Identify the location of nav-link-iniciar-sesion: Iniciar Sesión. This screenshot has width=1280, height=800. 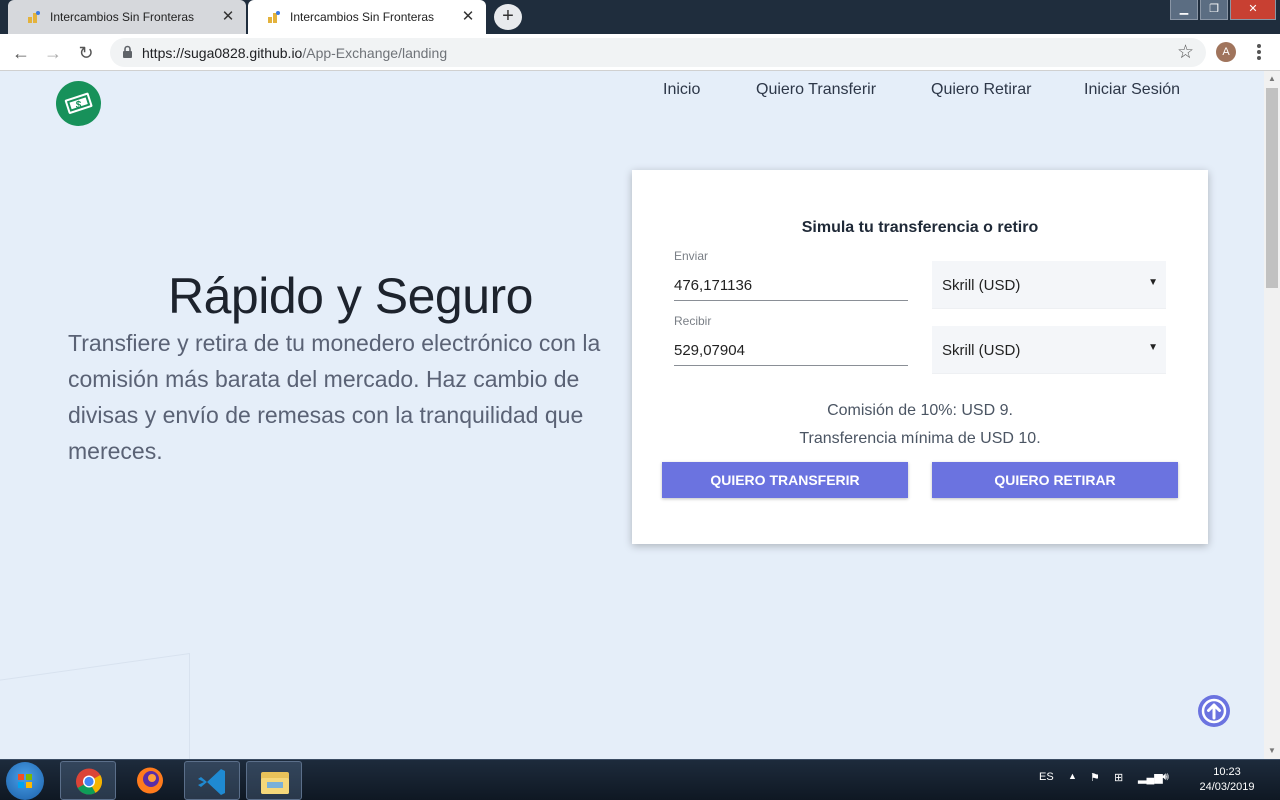
(1132, 90).